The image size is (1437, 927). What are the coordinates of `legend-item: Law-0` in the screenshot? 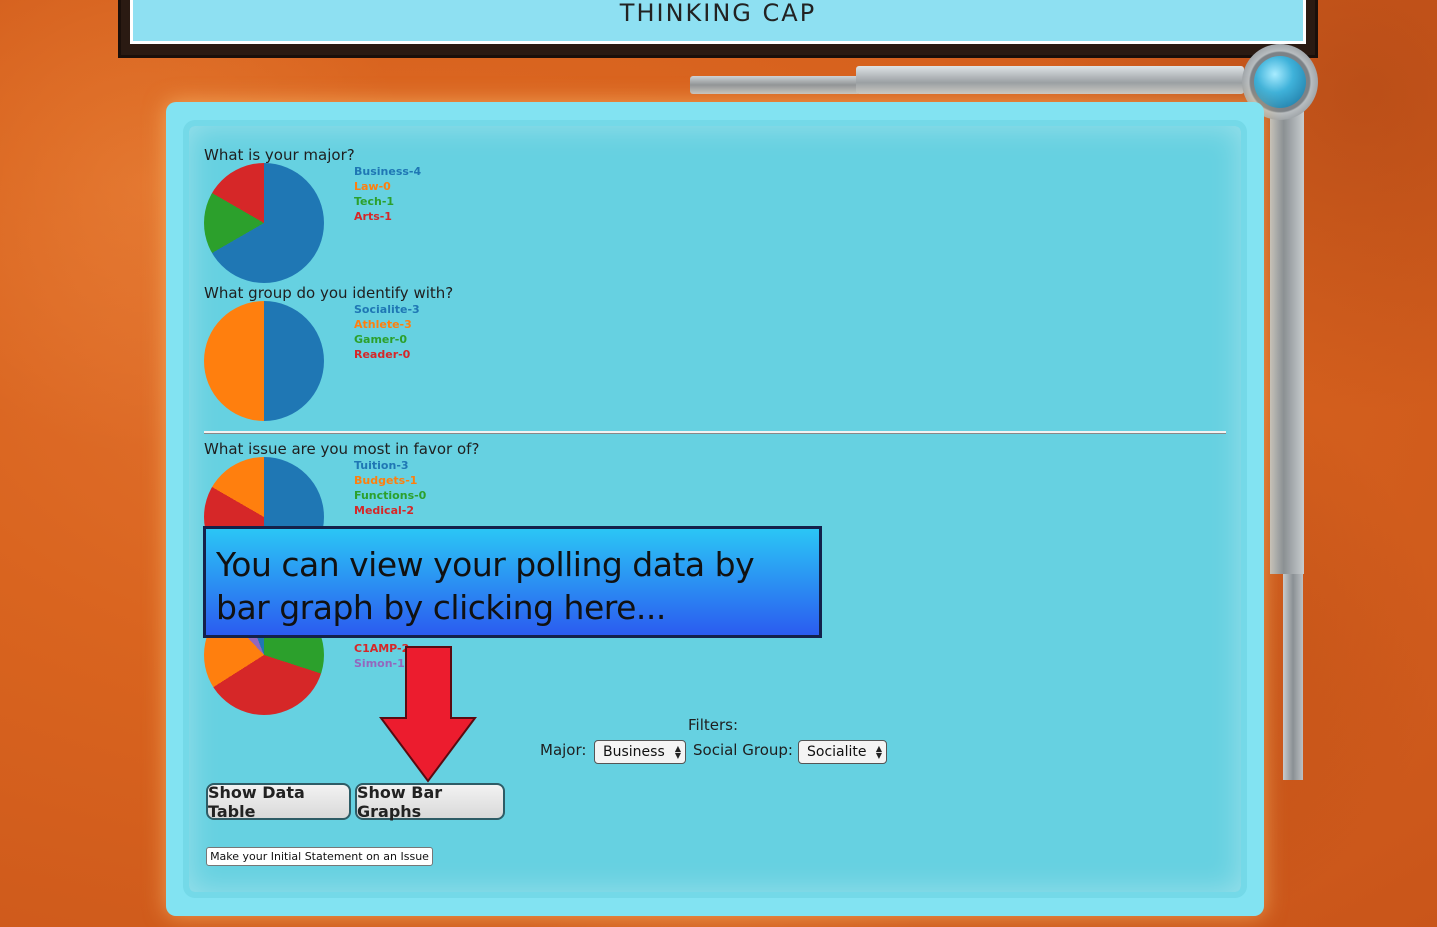 It's located at (372, 186).